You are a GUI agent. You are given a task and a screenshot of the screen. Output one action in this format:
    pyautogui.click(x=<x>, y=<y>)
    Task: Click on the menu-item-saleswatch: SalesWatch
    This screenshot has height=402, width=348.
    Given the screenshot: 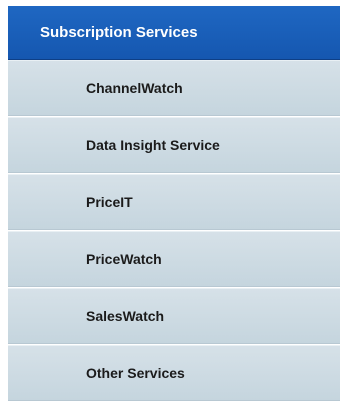 What is the action you would take?
    pyautogui.click(x=174, y=316)
    